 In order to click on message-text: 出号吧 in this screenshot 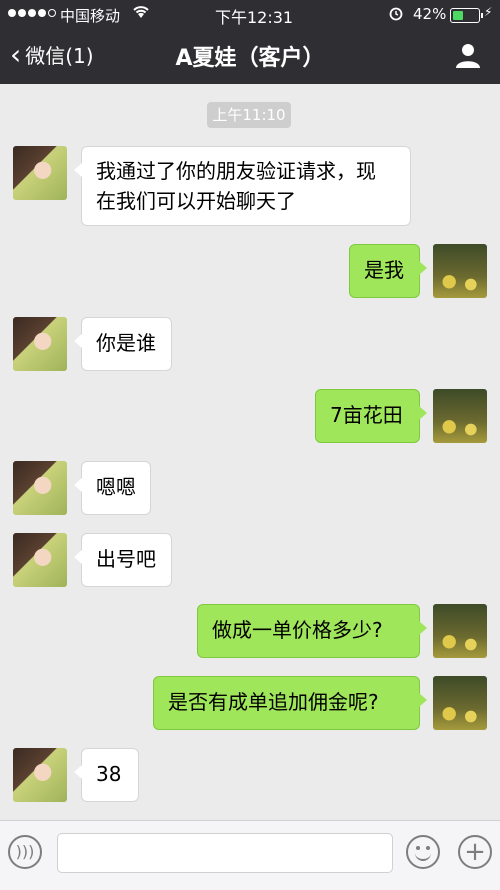, I will do `click(126, 559)`.